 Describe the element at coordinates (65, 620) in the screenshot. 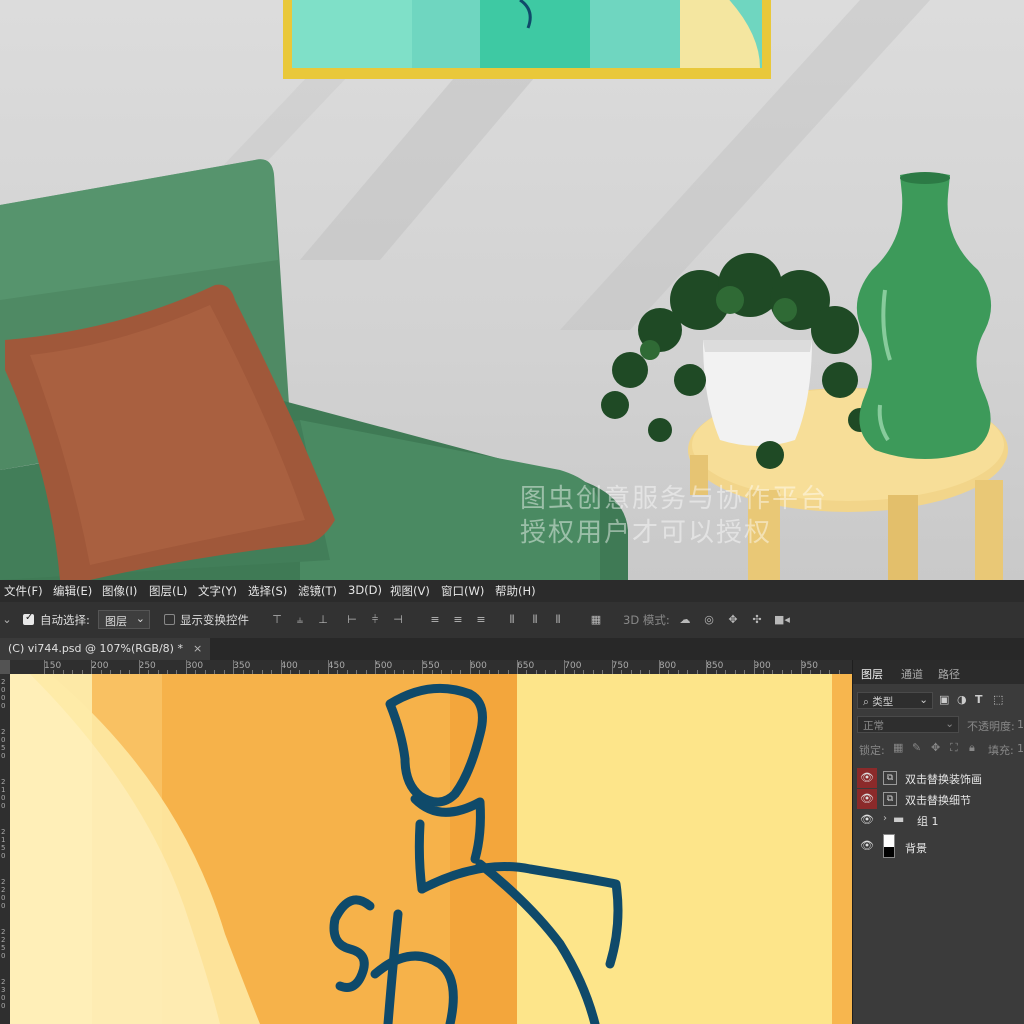

I see `auto-select-label: 自动选择:` at that location.